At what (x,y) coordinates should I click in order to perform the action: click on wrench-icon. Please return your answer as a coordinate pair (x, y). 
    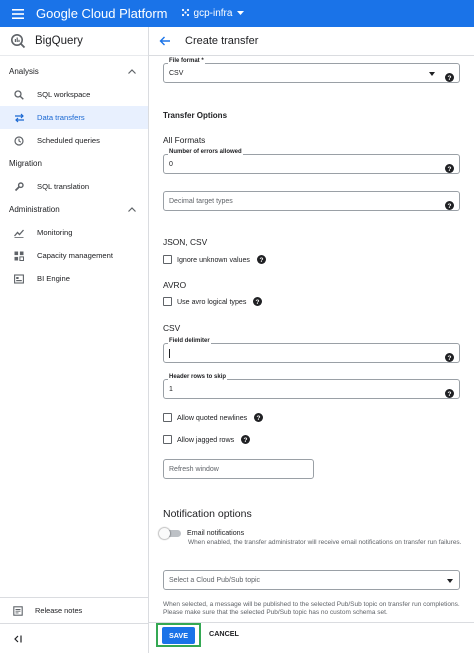
    Looking at the image, I should click on (19, 187).